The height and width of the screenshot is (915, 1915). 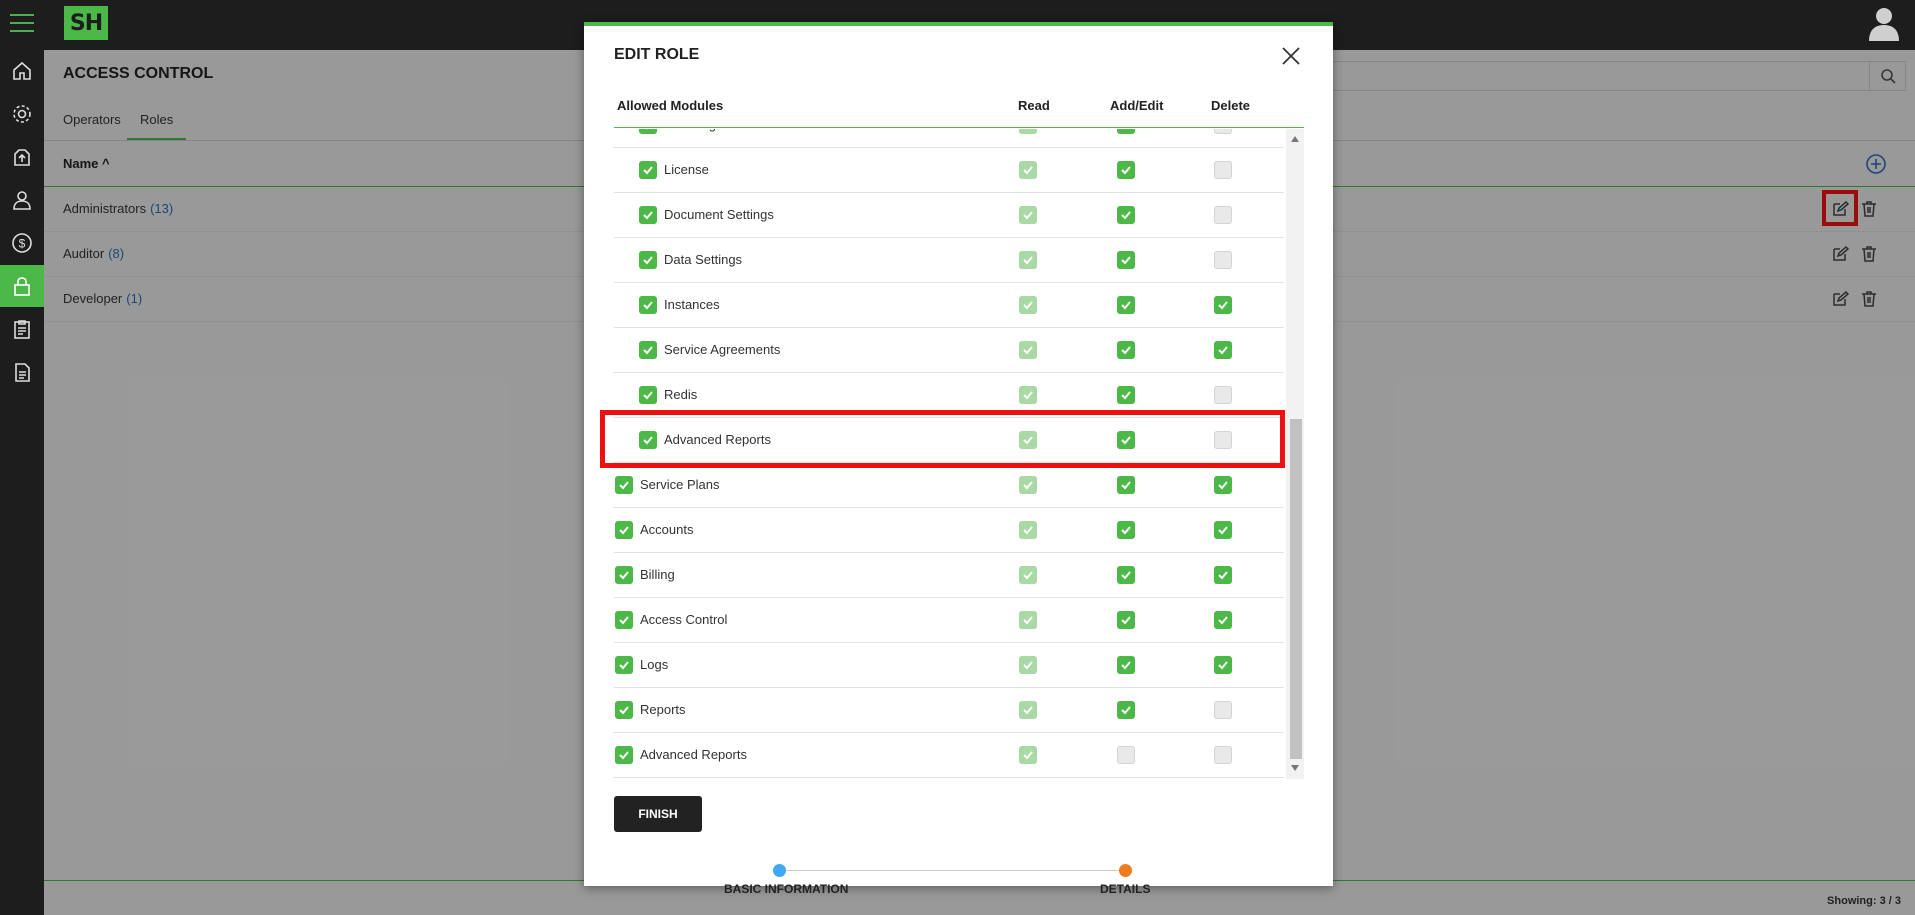 I want to click on lock-icon, so click(x=22, y=286).